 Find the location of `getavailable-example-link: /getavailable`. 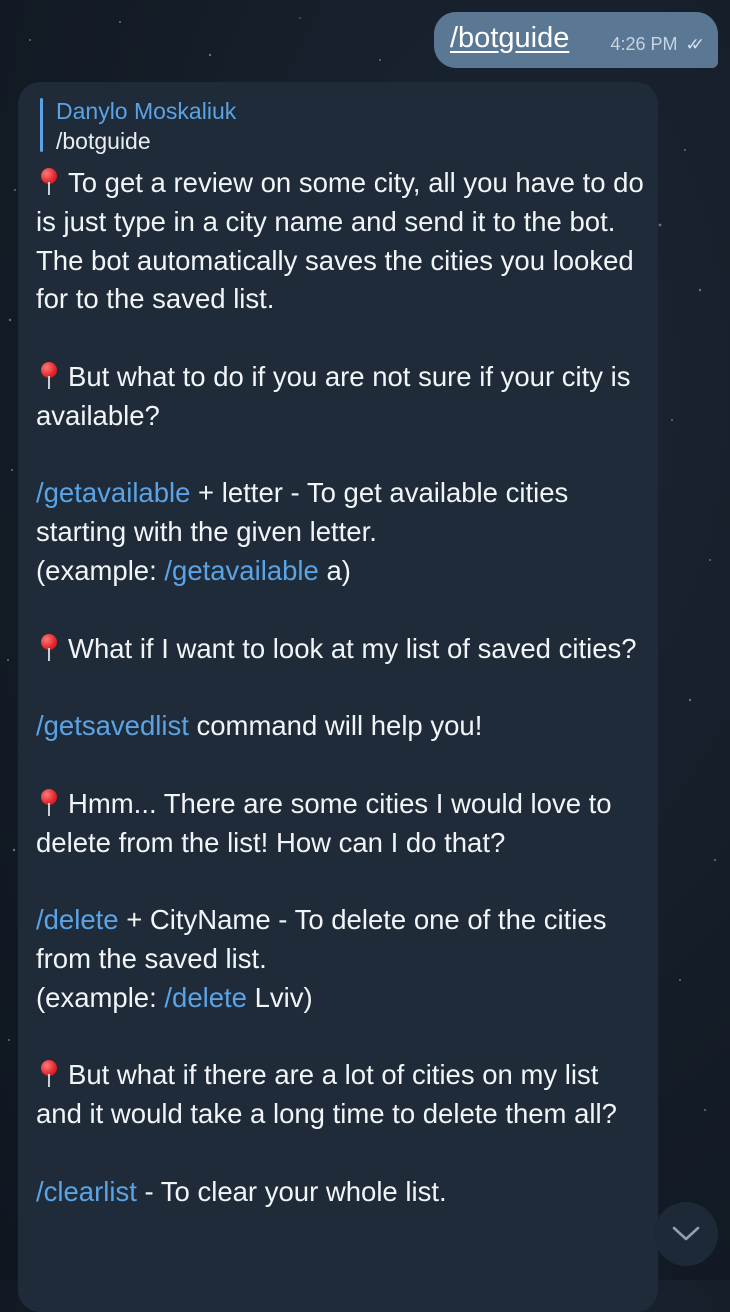

getavailable-example-link: /getavailable is located at coordinates (241, 570).